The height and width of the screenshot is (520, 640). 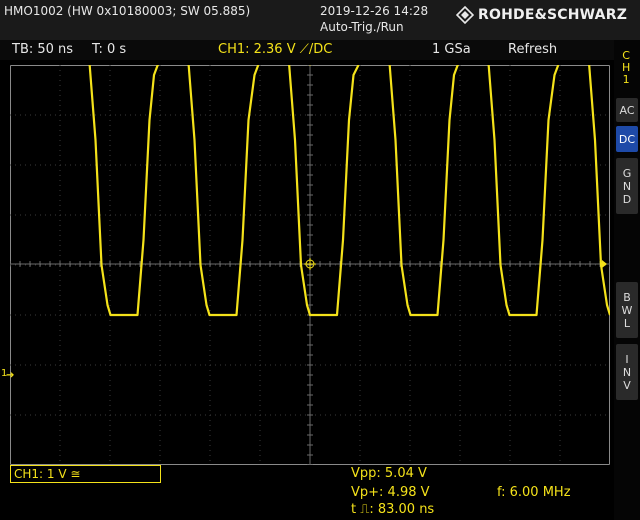 I want to click on frequency-measurement: f: 6.00 MHz, so click(x=534, y=492).